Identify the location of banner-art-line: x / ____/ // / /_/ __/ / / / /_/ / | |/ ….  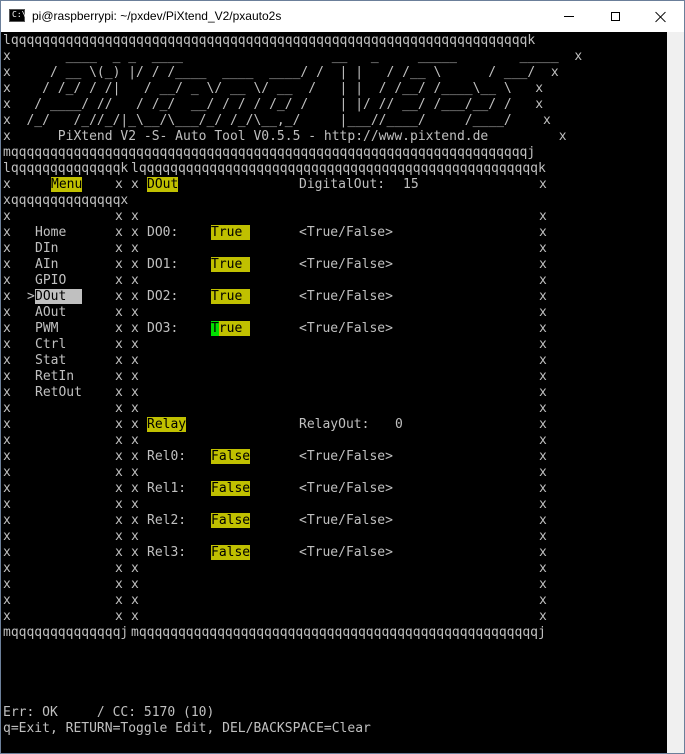
(273, 104).